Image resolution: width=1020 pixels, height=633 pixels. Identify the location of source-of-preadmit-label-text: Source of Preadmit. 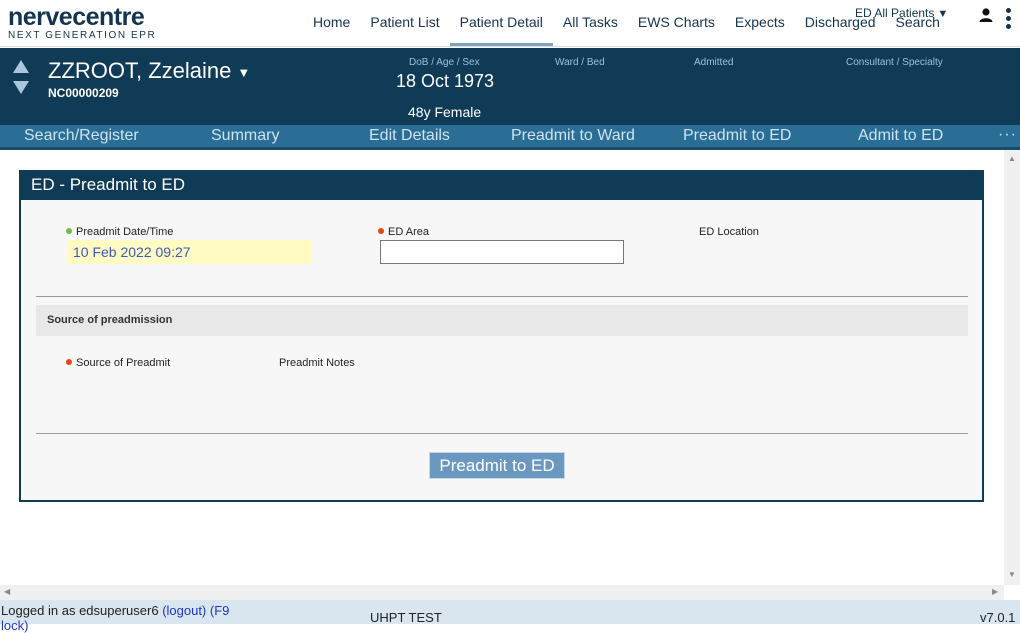
(123, 363).